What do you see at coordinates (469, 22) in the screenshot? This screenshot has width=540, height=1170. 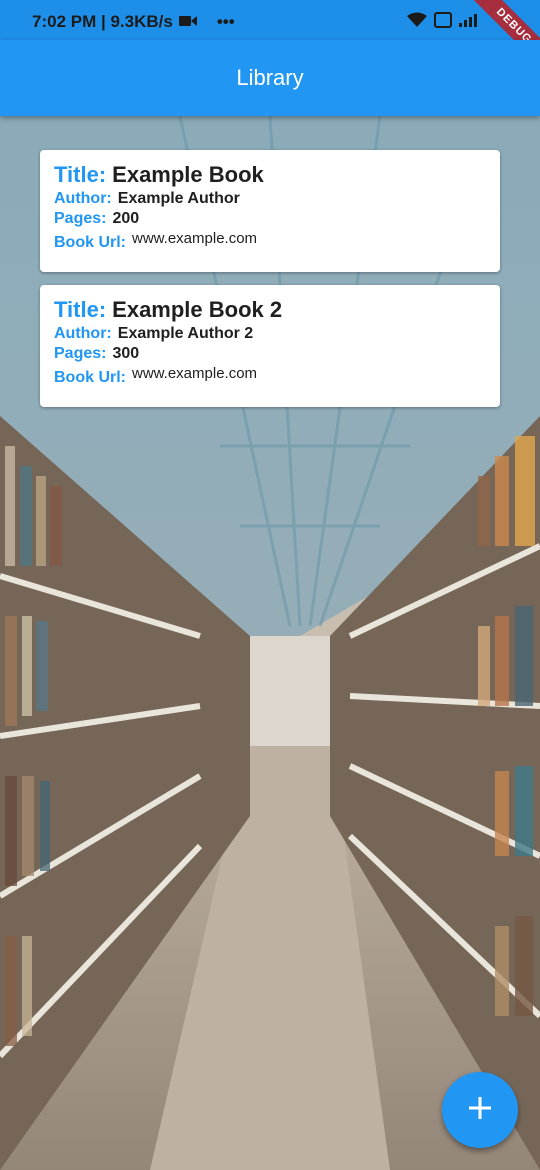 I see `signal-icon` at bounding box center [469, 22].